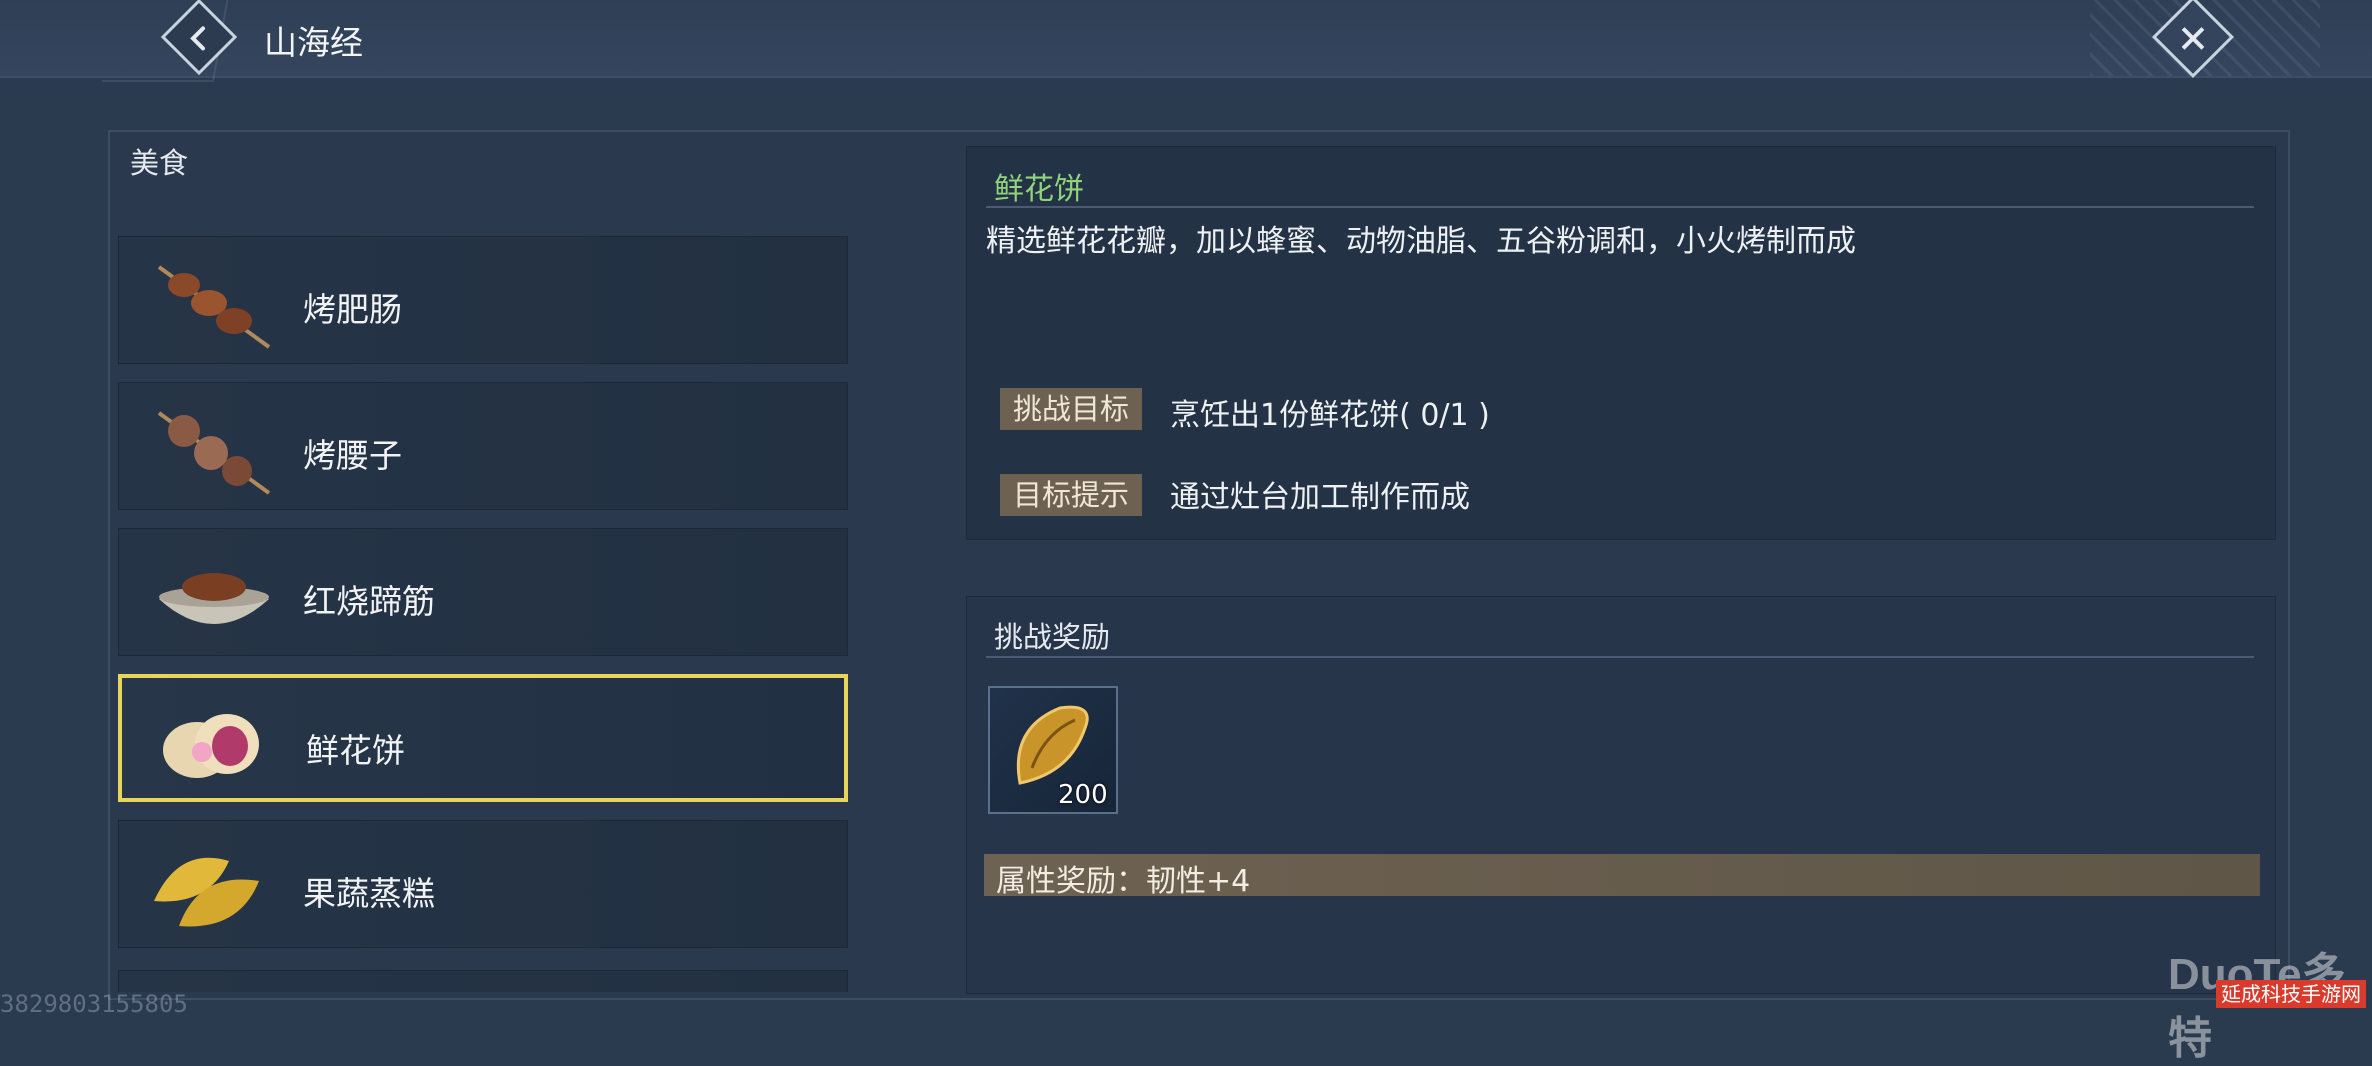 This screenshot has height=1066, width=2372. What do you see at coordinates (1123, 881) in the screenshot?
I see `attribute-reward: 属性奖励：韧性+4` at bounding box center [1123, 881].